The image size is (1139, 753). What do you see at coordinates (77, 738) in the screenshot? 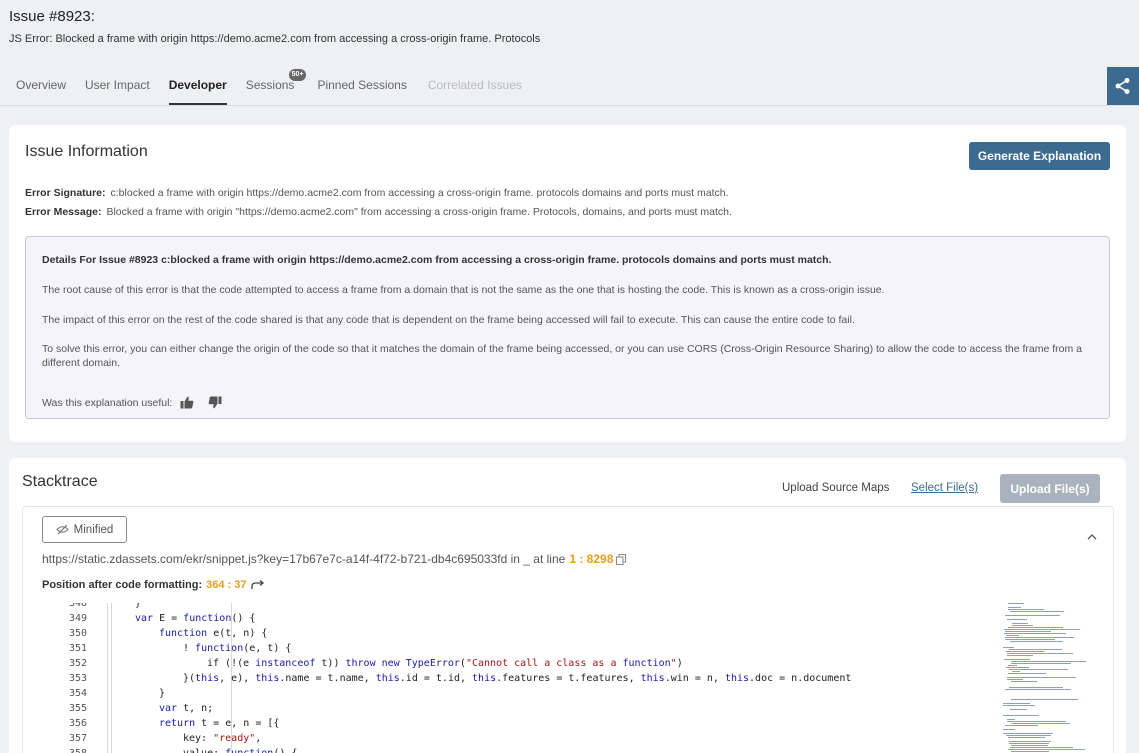
I see `line-number: 357` at bounding box center [77, 738].